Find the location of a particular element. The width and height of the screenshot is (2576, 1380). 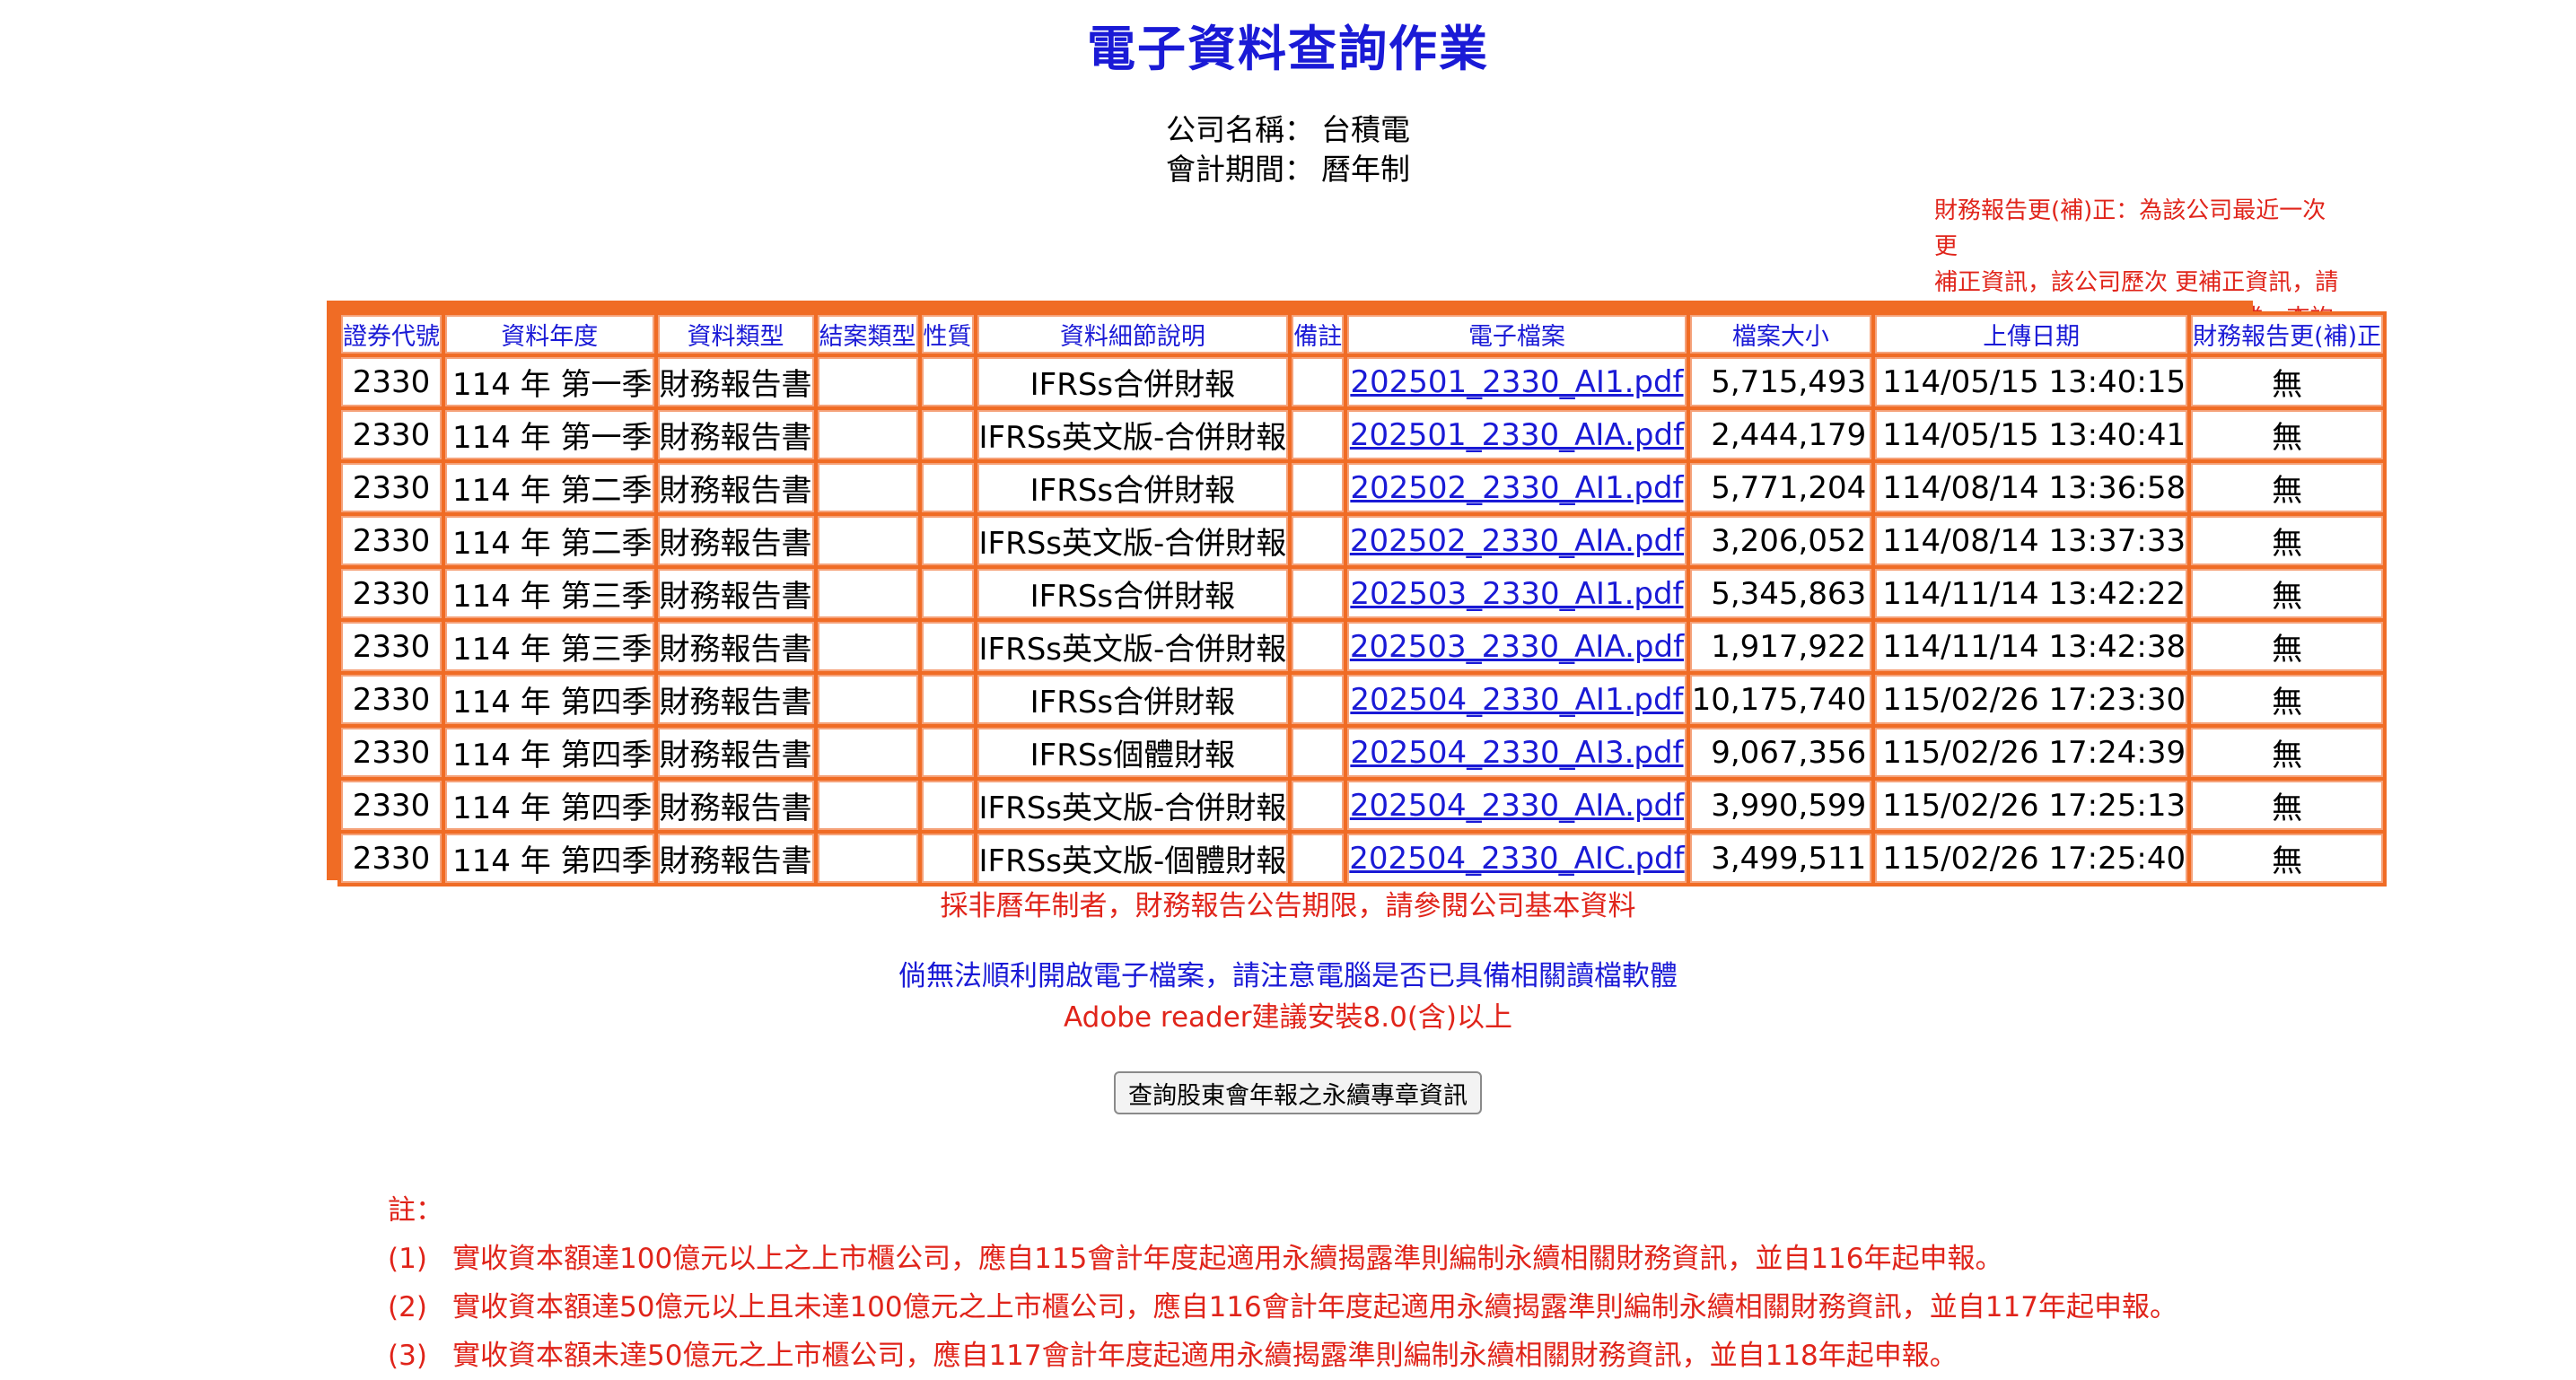

cell-file: 202502_2330_AIA.pdf is located at coordinates (1517, 540).